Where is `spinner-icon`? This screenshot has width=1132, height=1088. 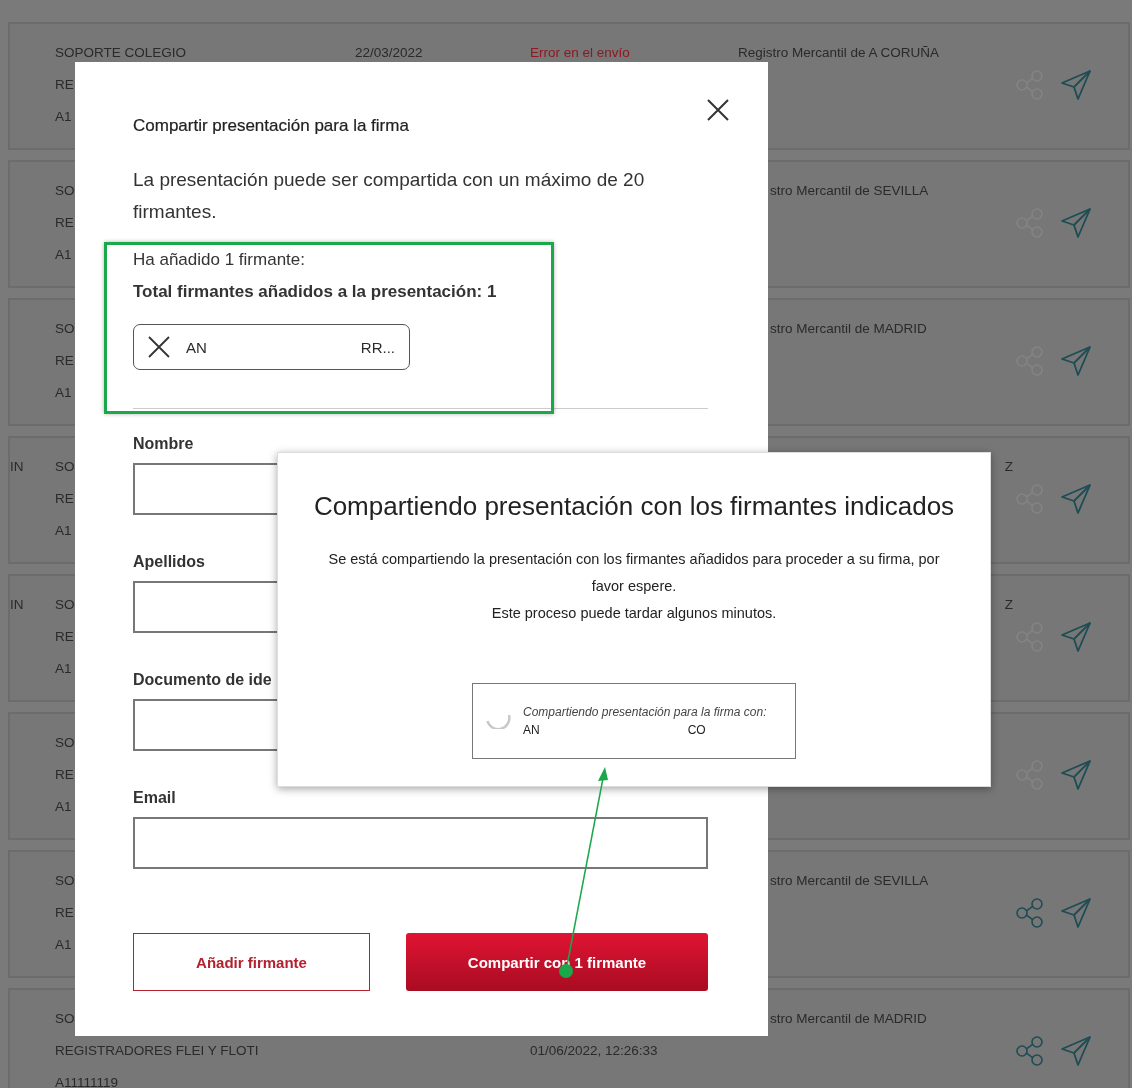 spinner-icon is located at coordinates (498, 721).